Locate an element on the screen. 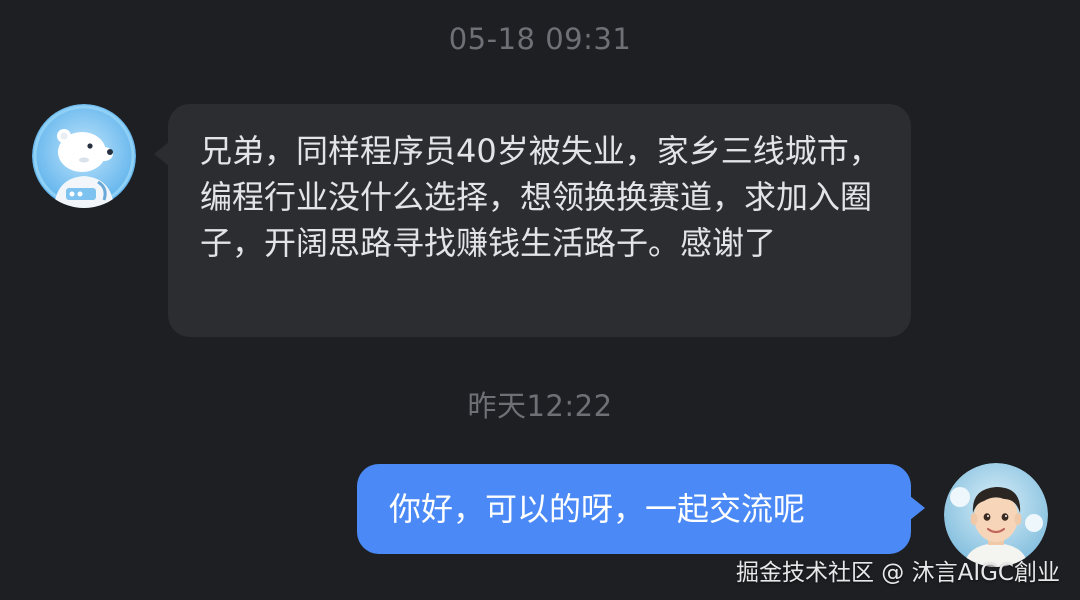 This screenshot has height=600, width=1080. polar-bear-astronaut-icon is located at coordinates (84, 156).